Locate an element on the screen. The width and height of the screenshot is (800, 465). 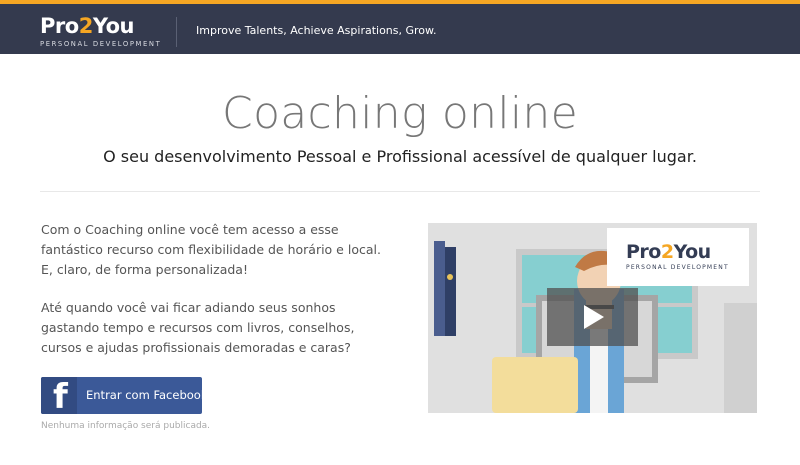
header-divider is located at coordinates (176, 32).